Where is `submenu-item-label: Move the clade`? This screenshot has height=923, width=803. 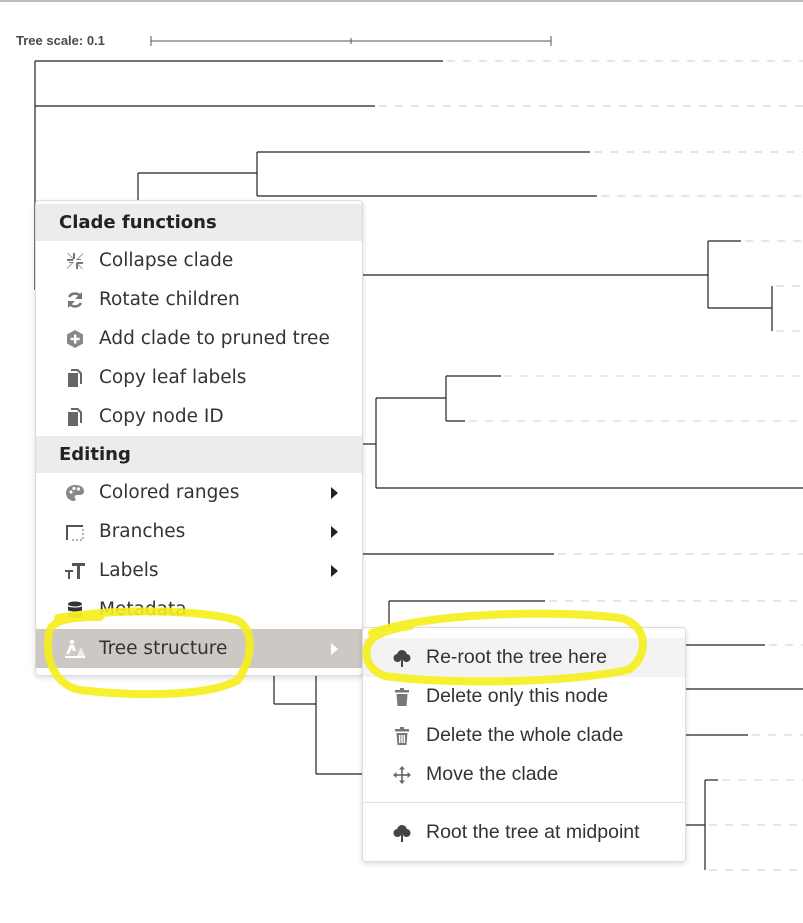 submenu-item-label: Move the clade is located at coordinates (492, 774).